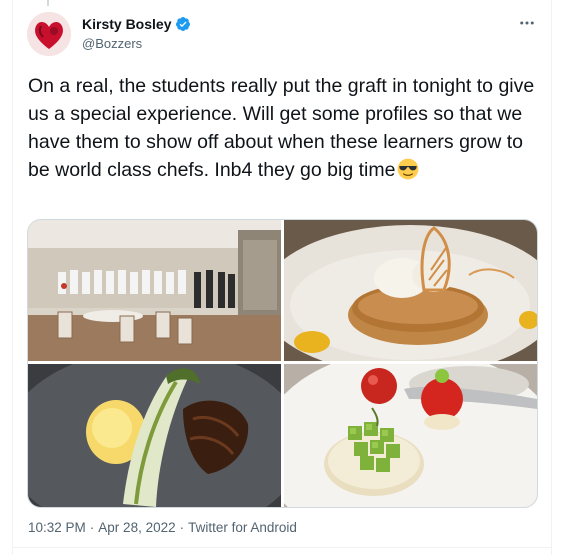  Describe the element at coordinates (242, 527) in the screenshot. I see `tweet-source: Twitter for Android` at that location.